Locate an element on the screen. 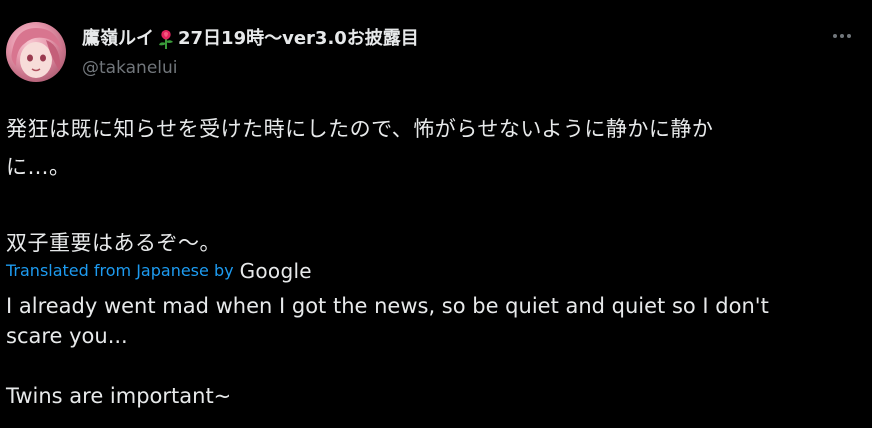  author-handle: @takanelui is located at coordinates (130, 68).